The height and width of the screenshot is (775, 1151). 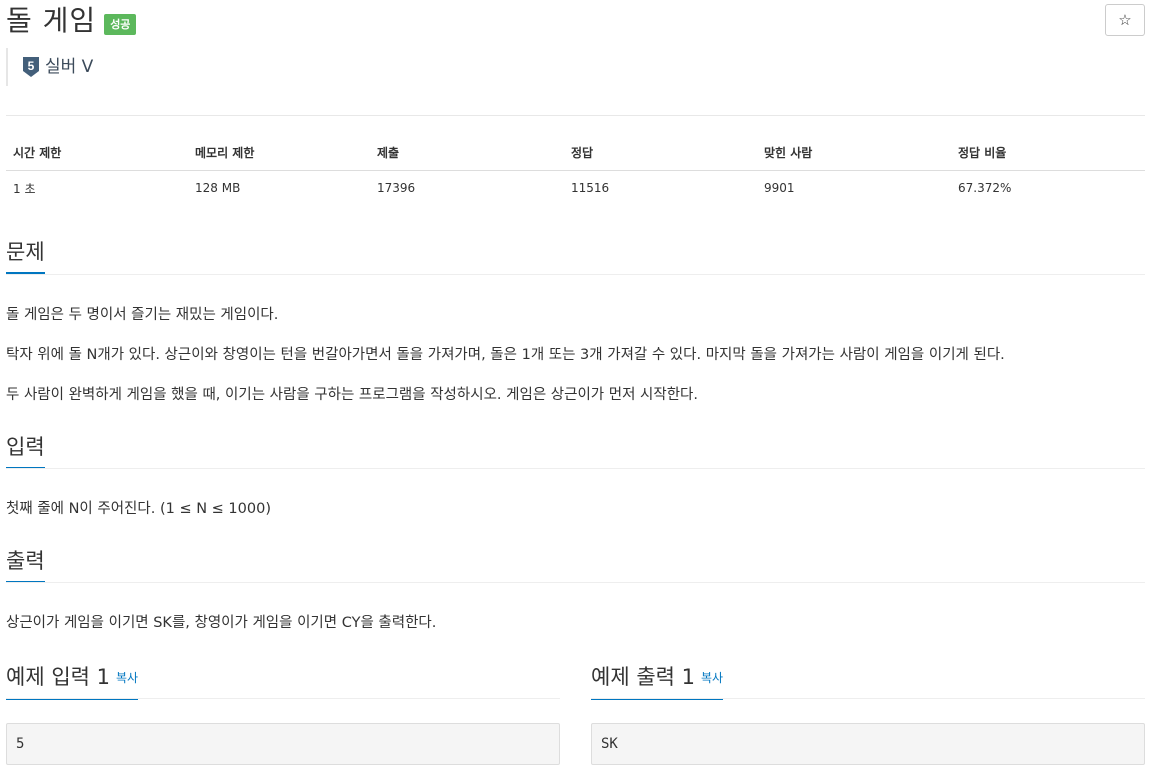 I want to click on input-section-header: 입력, so click(x=575, y=451).